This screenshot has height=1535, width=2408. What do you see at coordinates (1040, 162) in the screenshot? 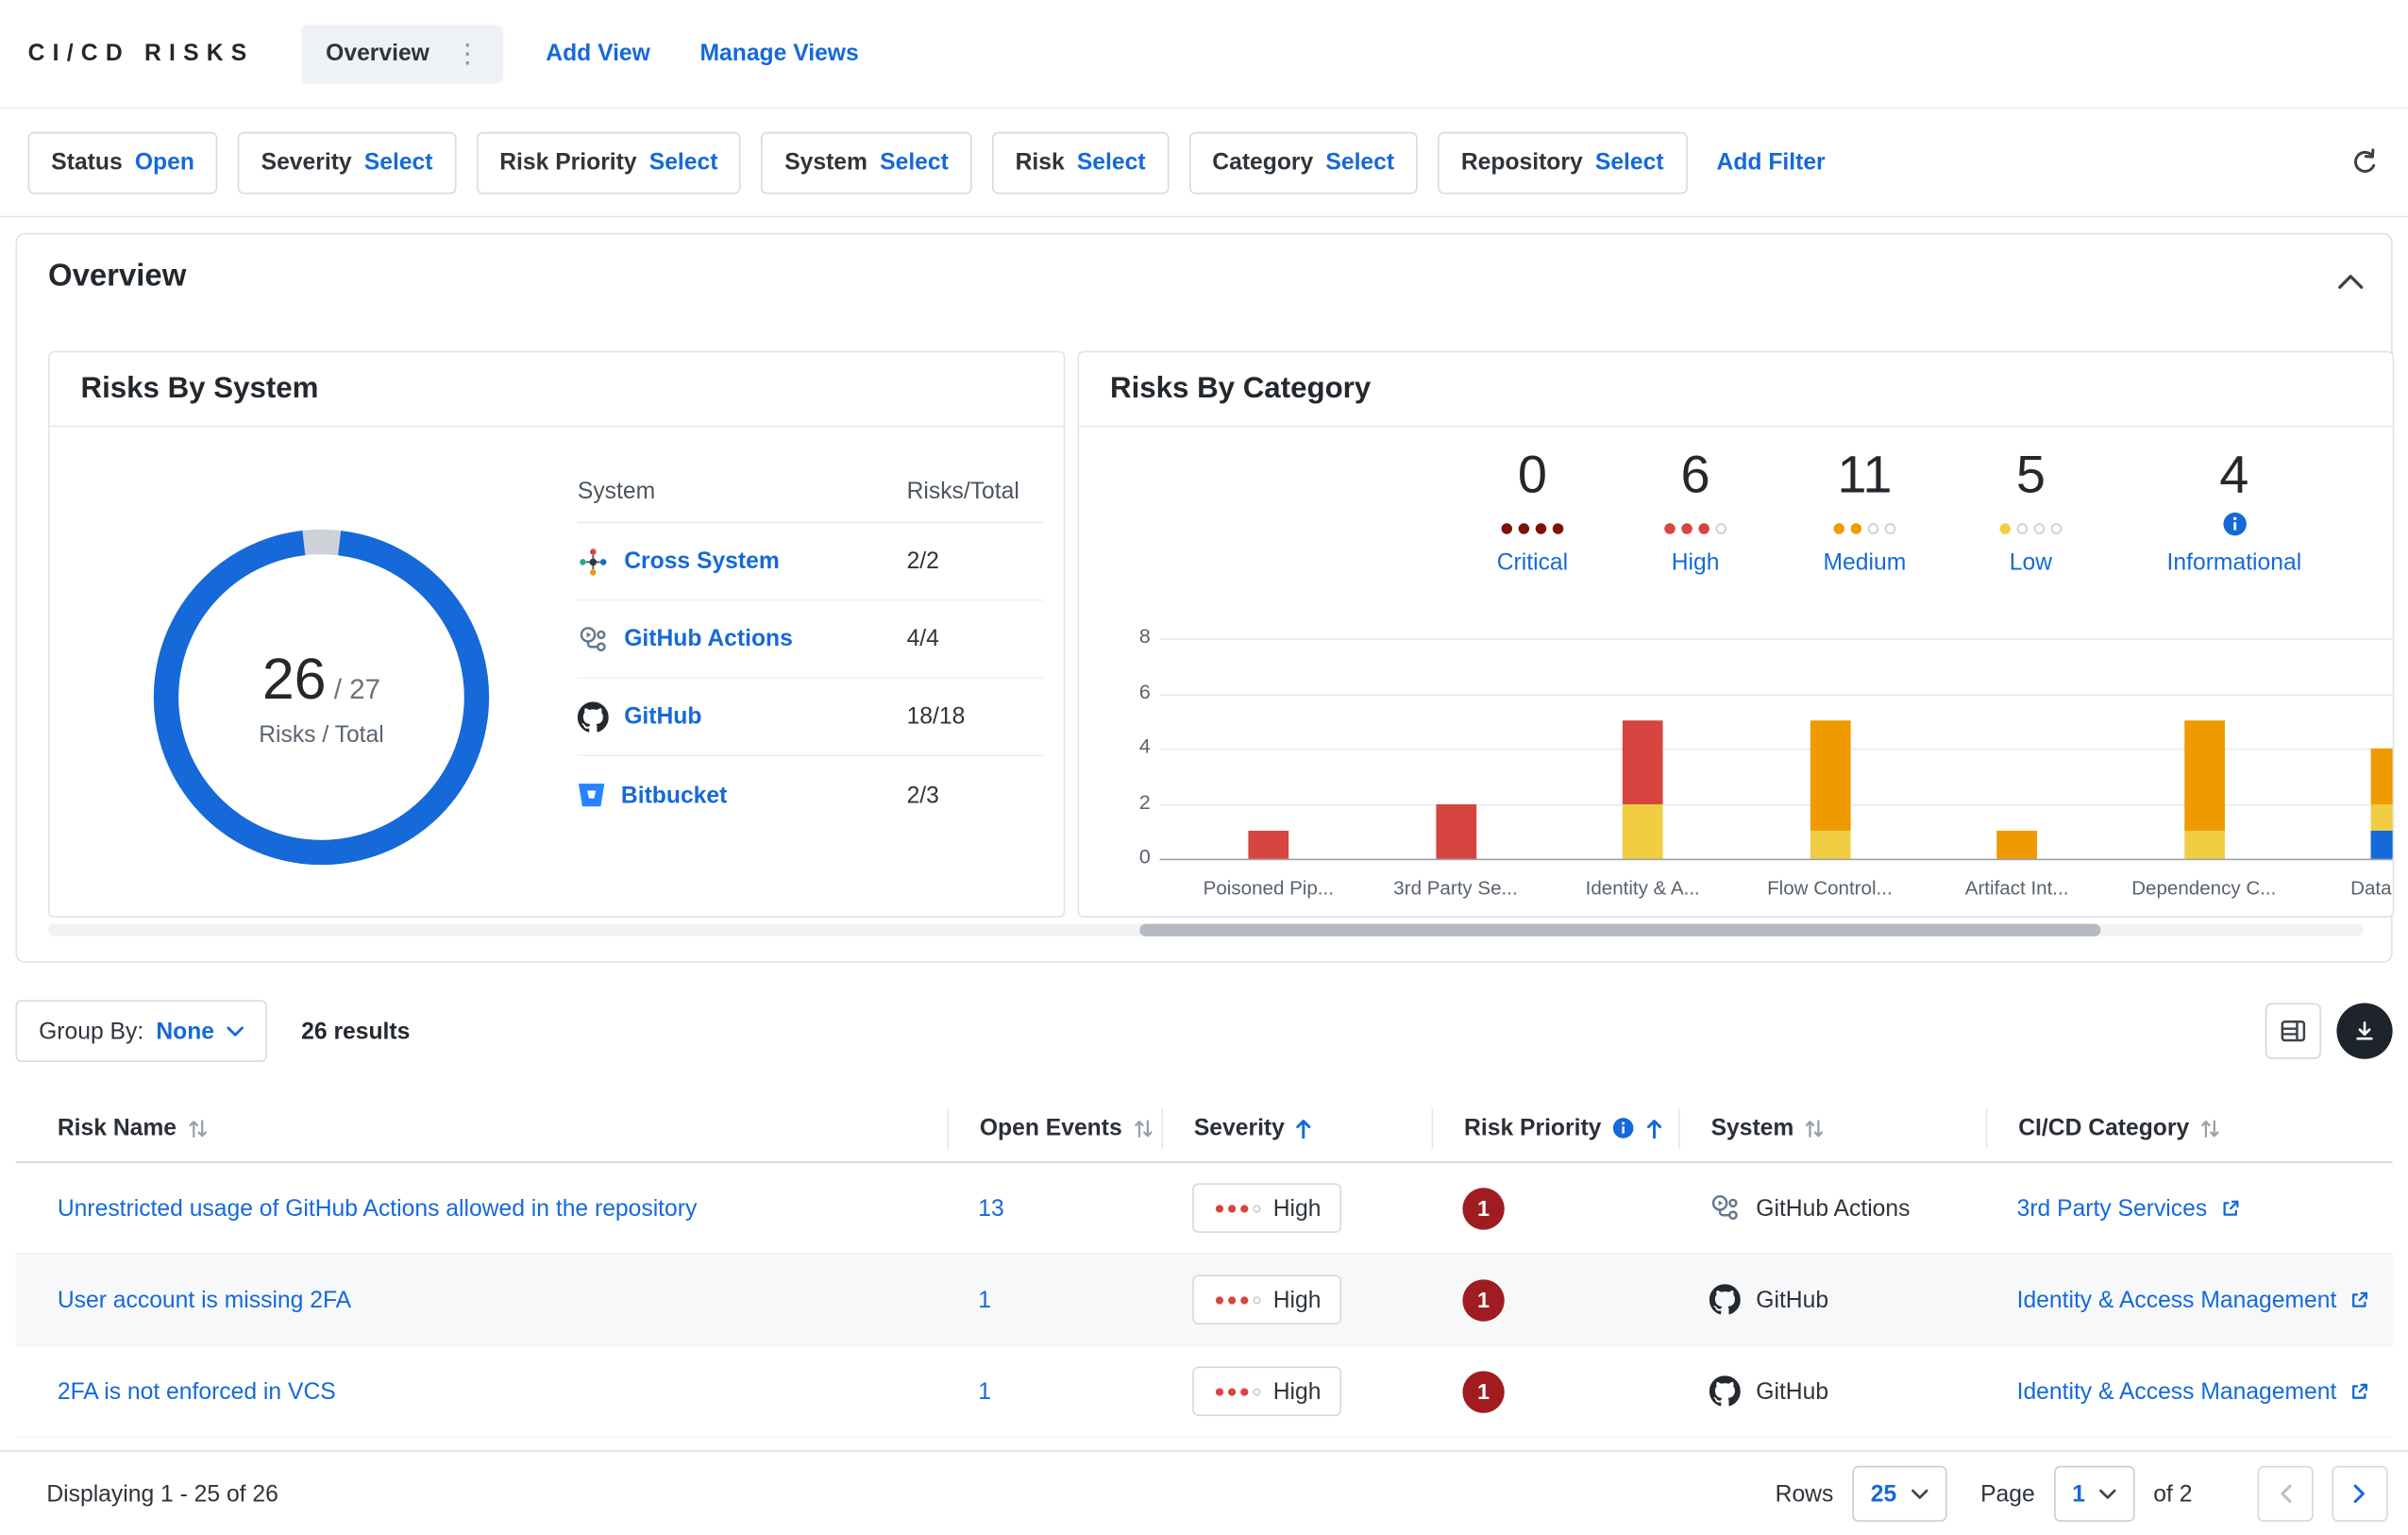
I see `filter-label: Risk` at bounding box center [1040, 162].